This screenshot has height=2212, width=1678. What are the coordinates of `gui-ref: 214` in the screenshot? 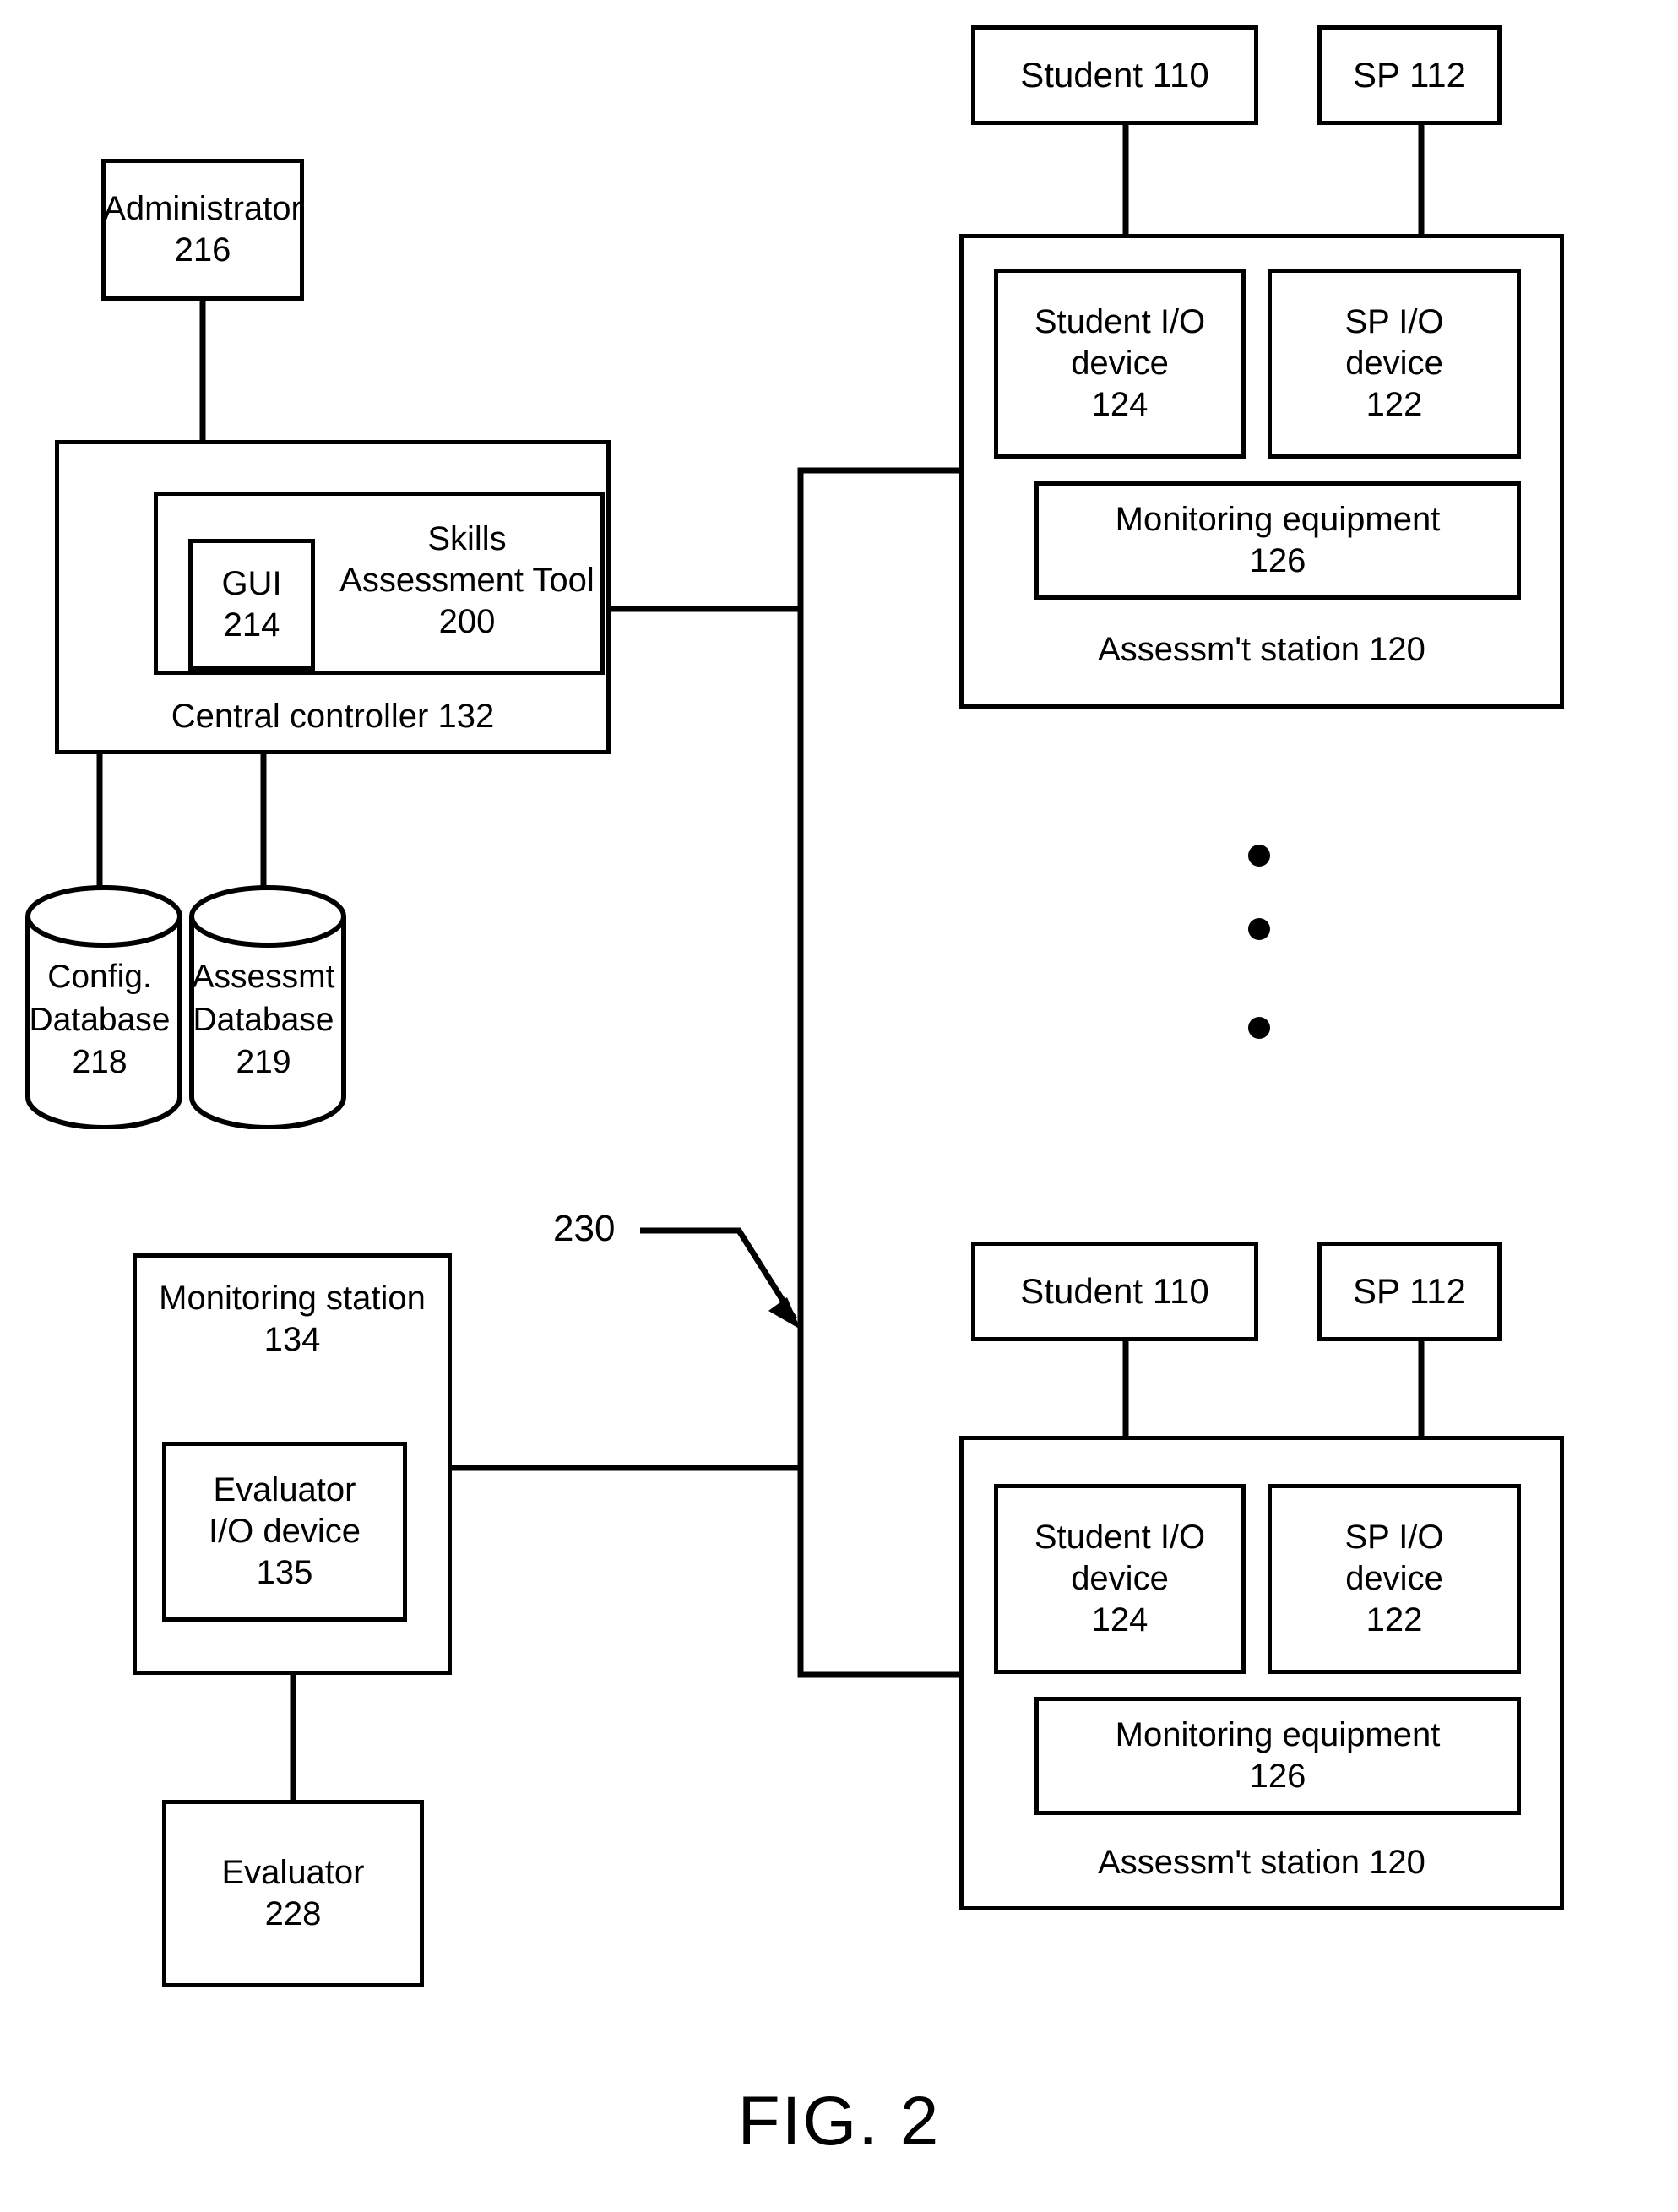 It's located at (251, 625).